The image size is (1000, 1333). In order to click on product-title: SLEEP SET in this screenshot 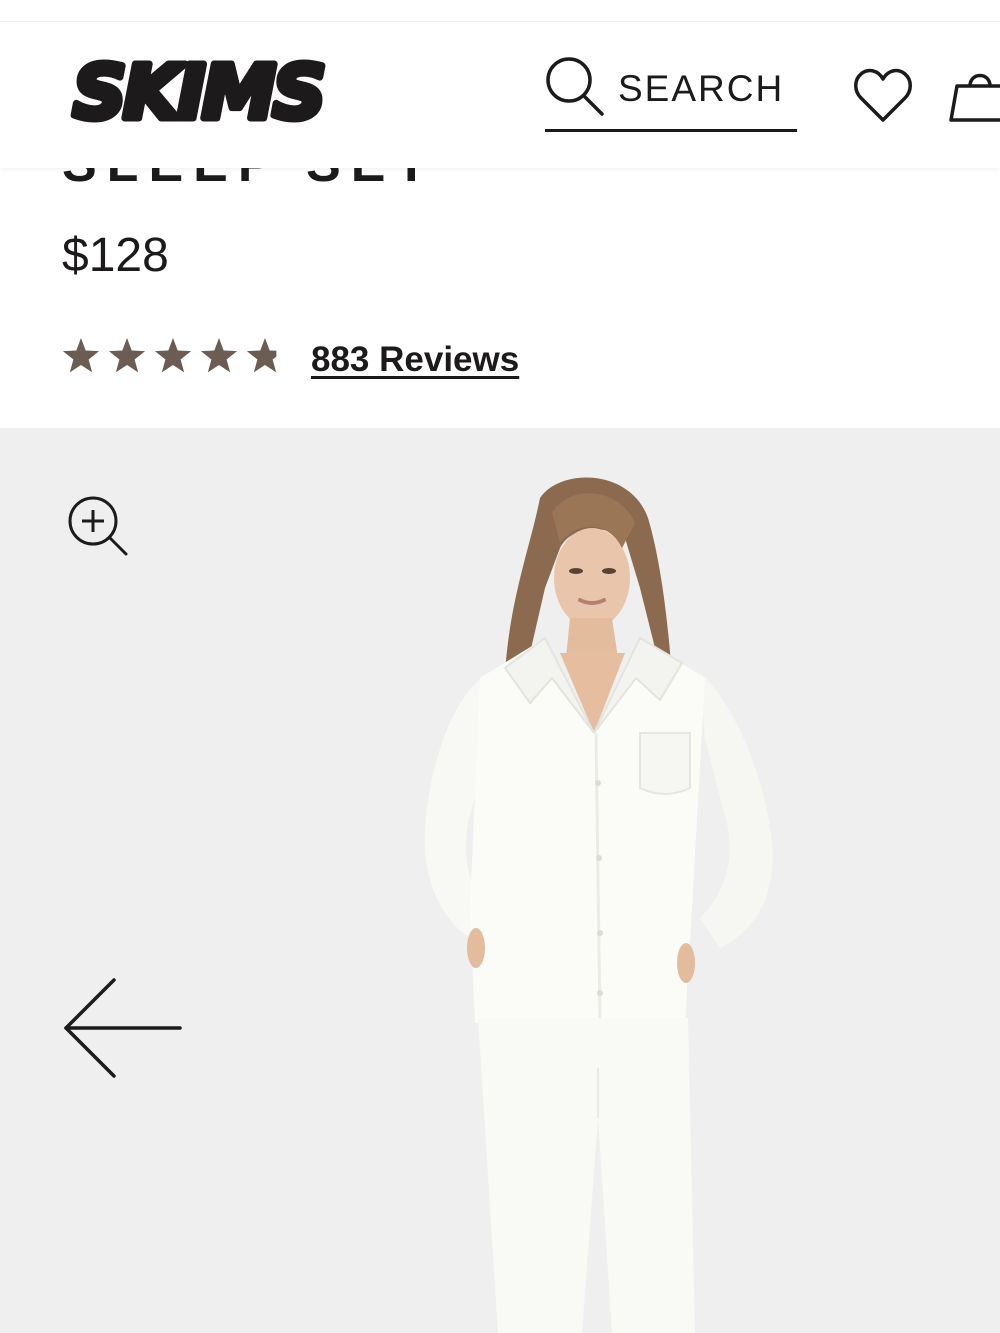, I will do `click(262, 177)`.